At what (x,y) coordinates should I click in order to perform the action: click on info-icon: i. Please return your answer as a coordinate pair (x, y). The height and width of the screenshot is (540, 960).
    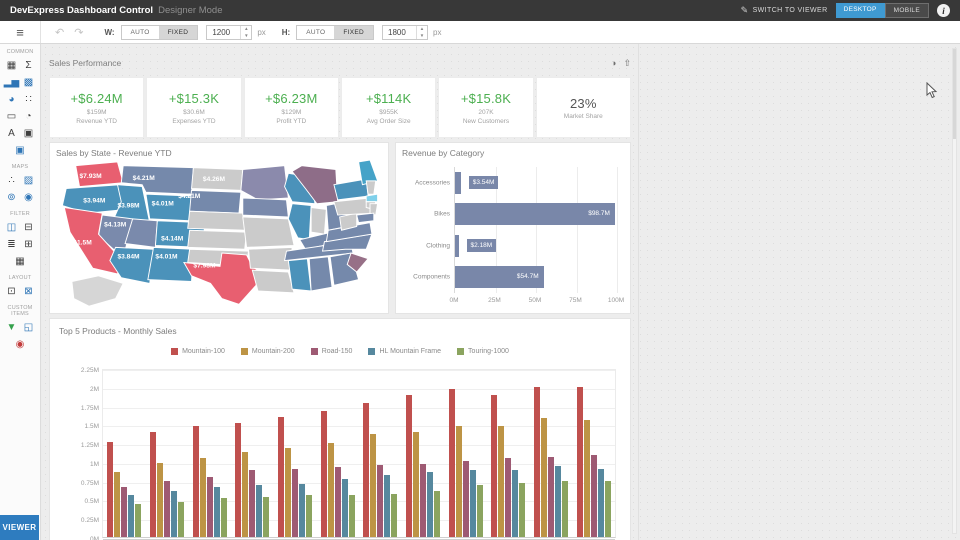
    Looking at the image, I should click on (943, 10).